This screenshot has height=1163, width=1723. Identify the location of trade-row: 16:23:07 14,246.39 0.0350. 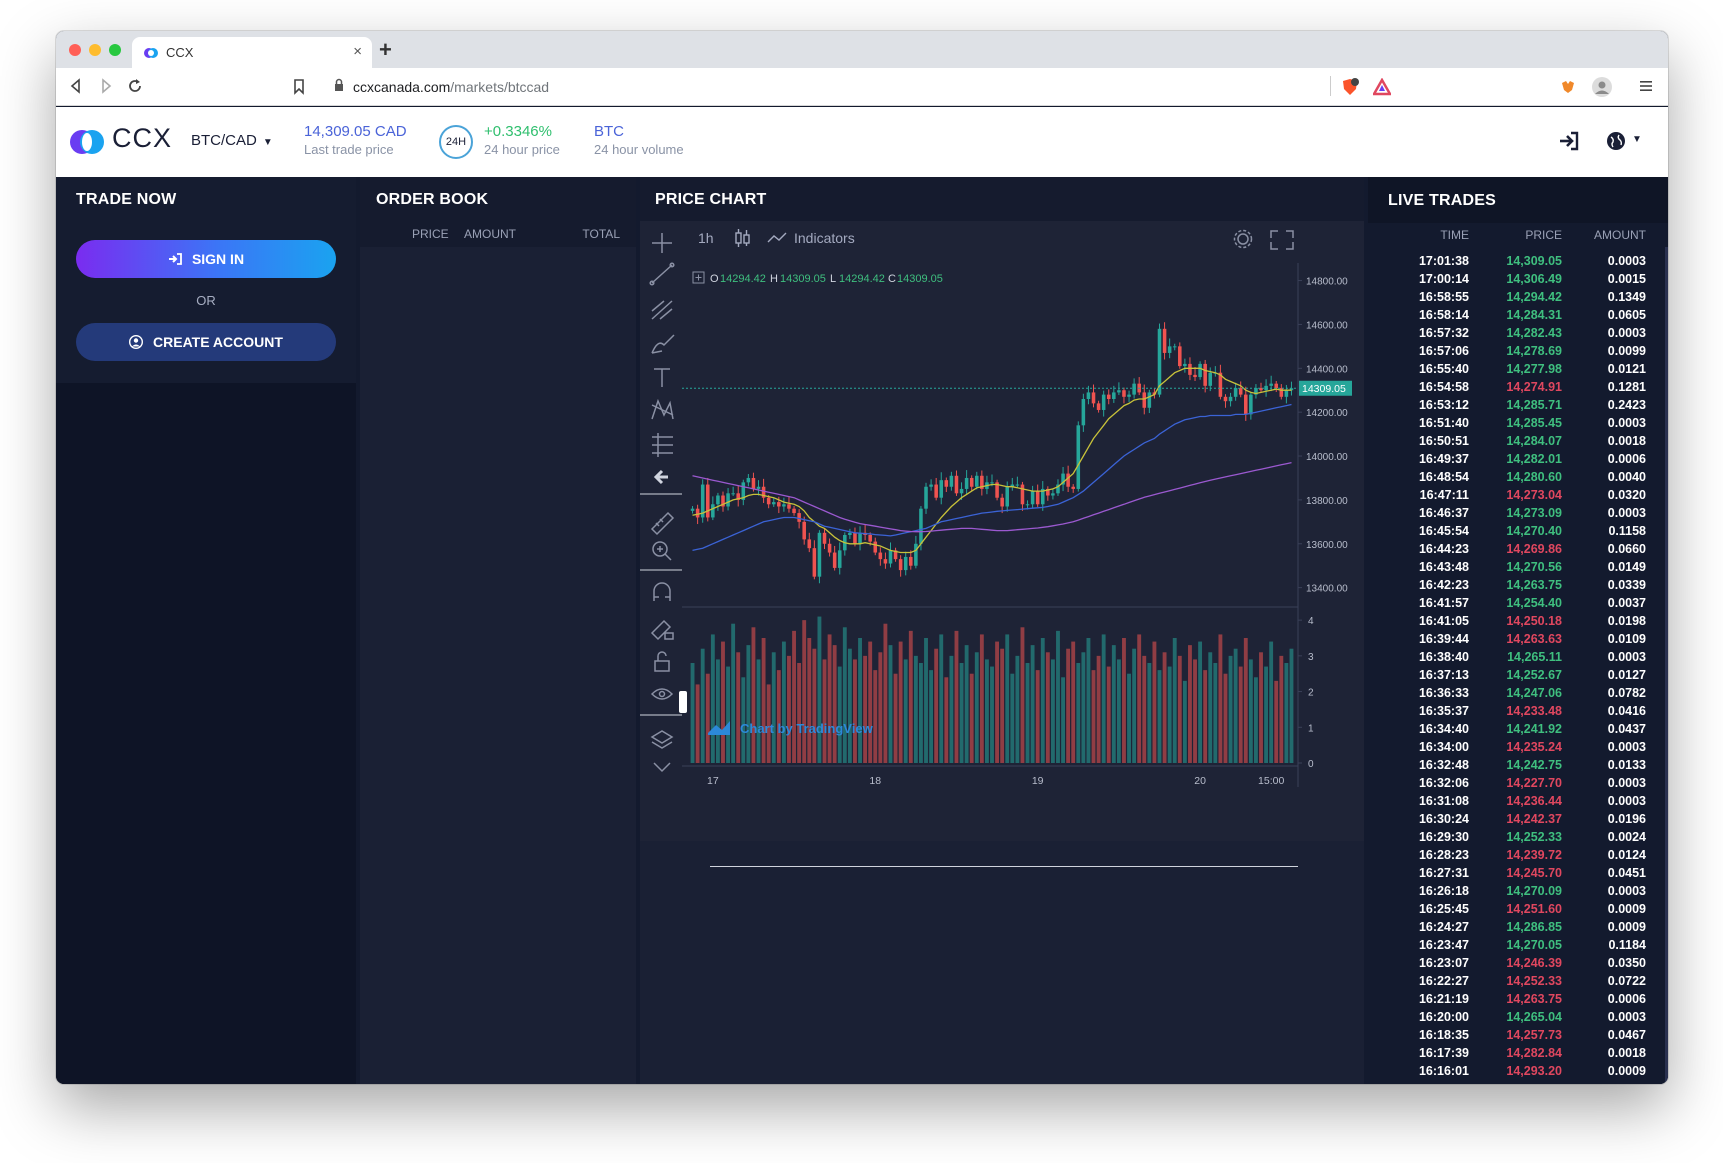
(1518, 965).